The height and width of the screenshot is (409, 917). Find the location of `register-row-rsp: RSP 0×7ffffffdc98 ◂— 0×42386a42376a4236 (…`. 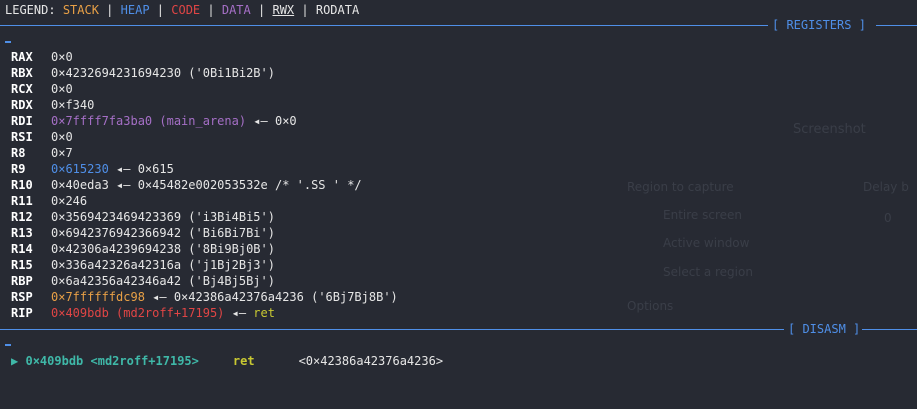

register-row-rsp: RSP 0×7ffffffdc98 ◂— 0×42386a42376a4236 (… is located at coordinates (204, 297).